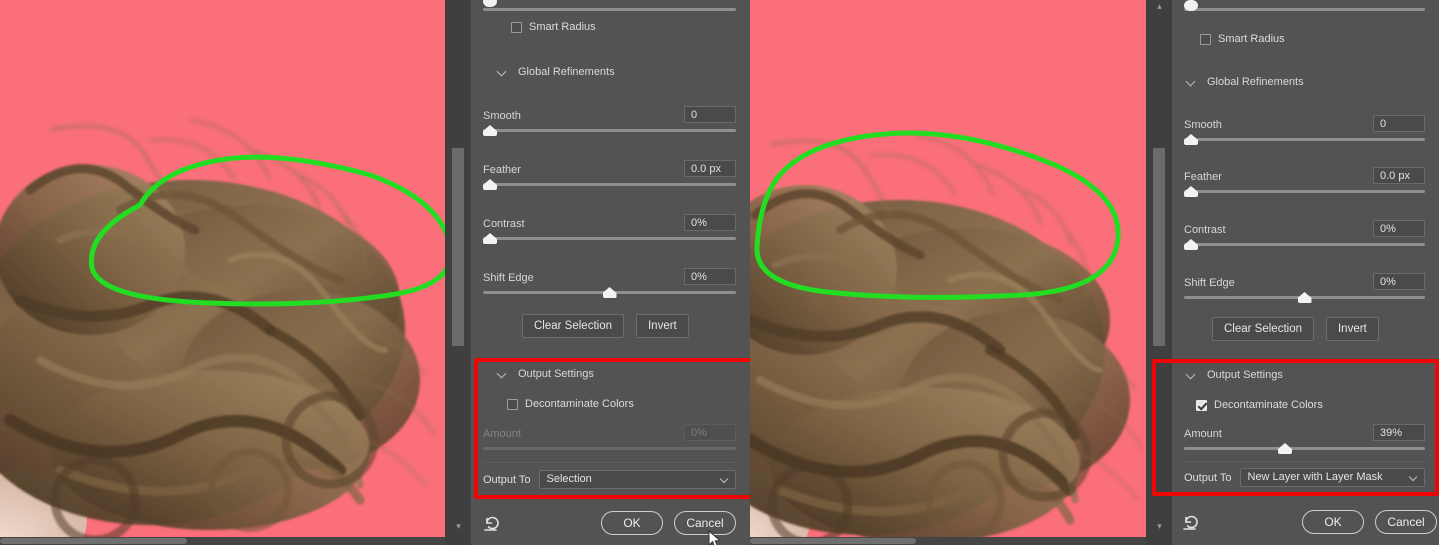  I want to click on output-to-select: New Layer with Layer Mask, so click(1332, 477).